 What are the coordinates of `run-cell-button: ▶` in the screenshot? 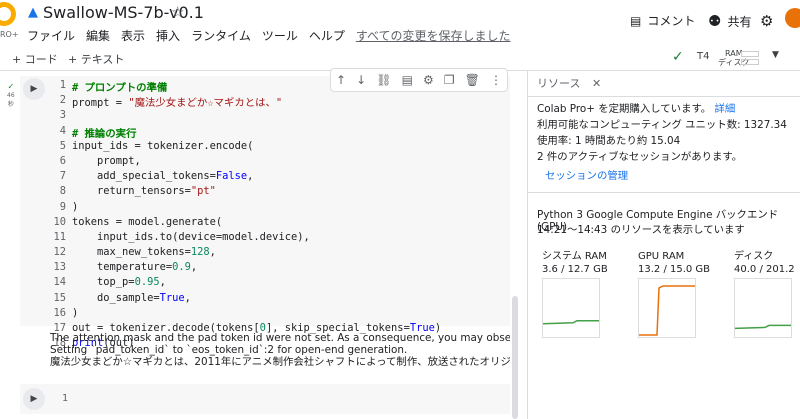 It's located at (34, 89).